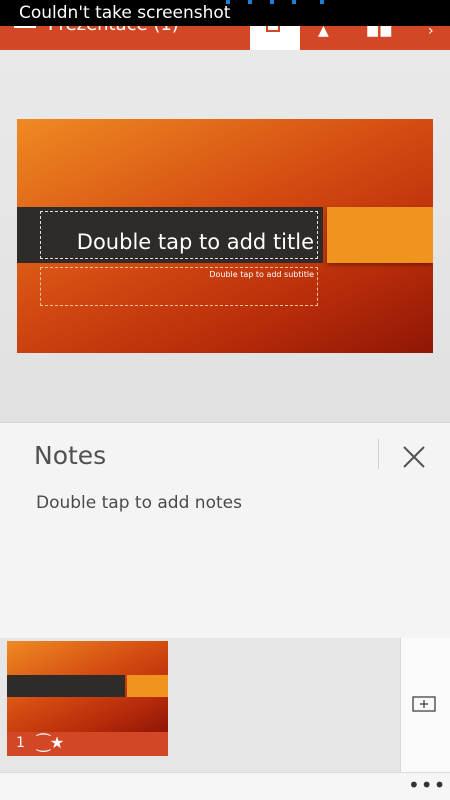 The width and height of the screenshot is (450, 800). I want to click on transition-star-icon: ⁐★, so click(51, 742).